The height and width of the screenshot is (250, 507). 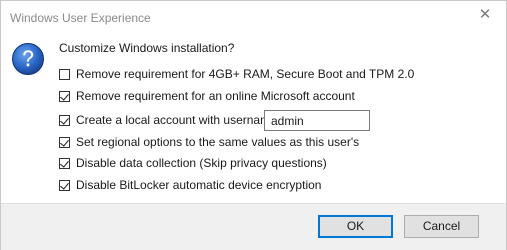 I want to click on close-button: ✕, so click(x=485, y=15).